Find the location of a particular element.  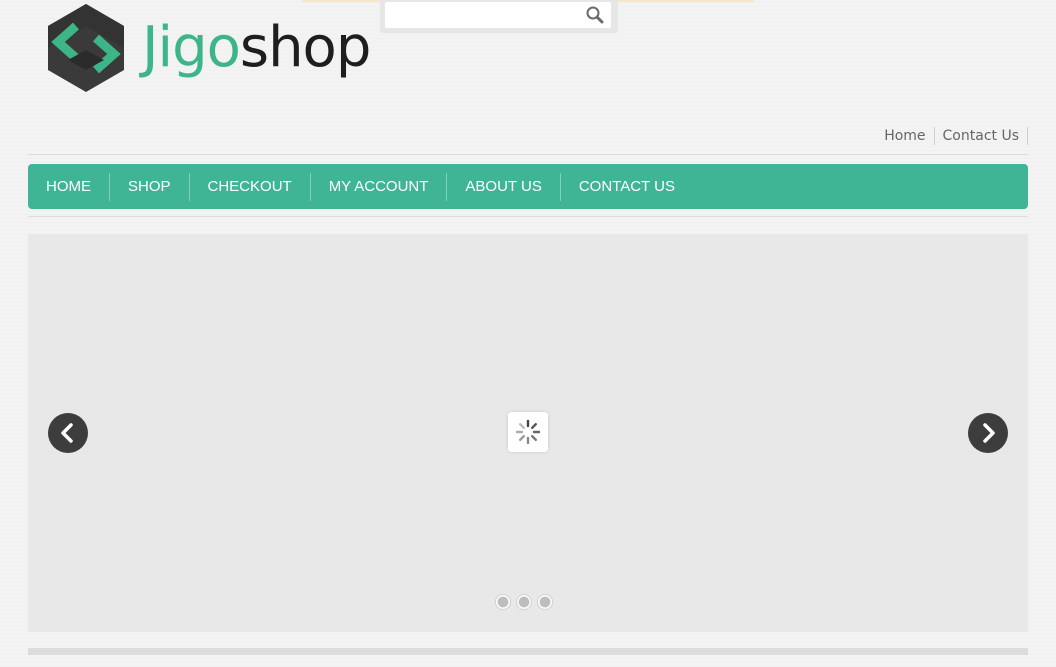

logo-text: Jigoshop is located at coordinates (256, 48).